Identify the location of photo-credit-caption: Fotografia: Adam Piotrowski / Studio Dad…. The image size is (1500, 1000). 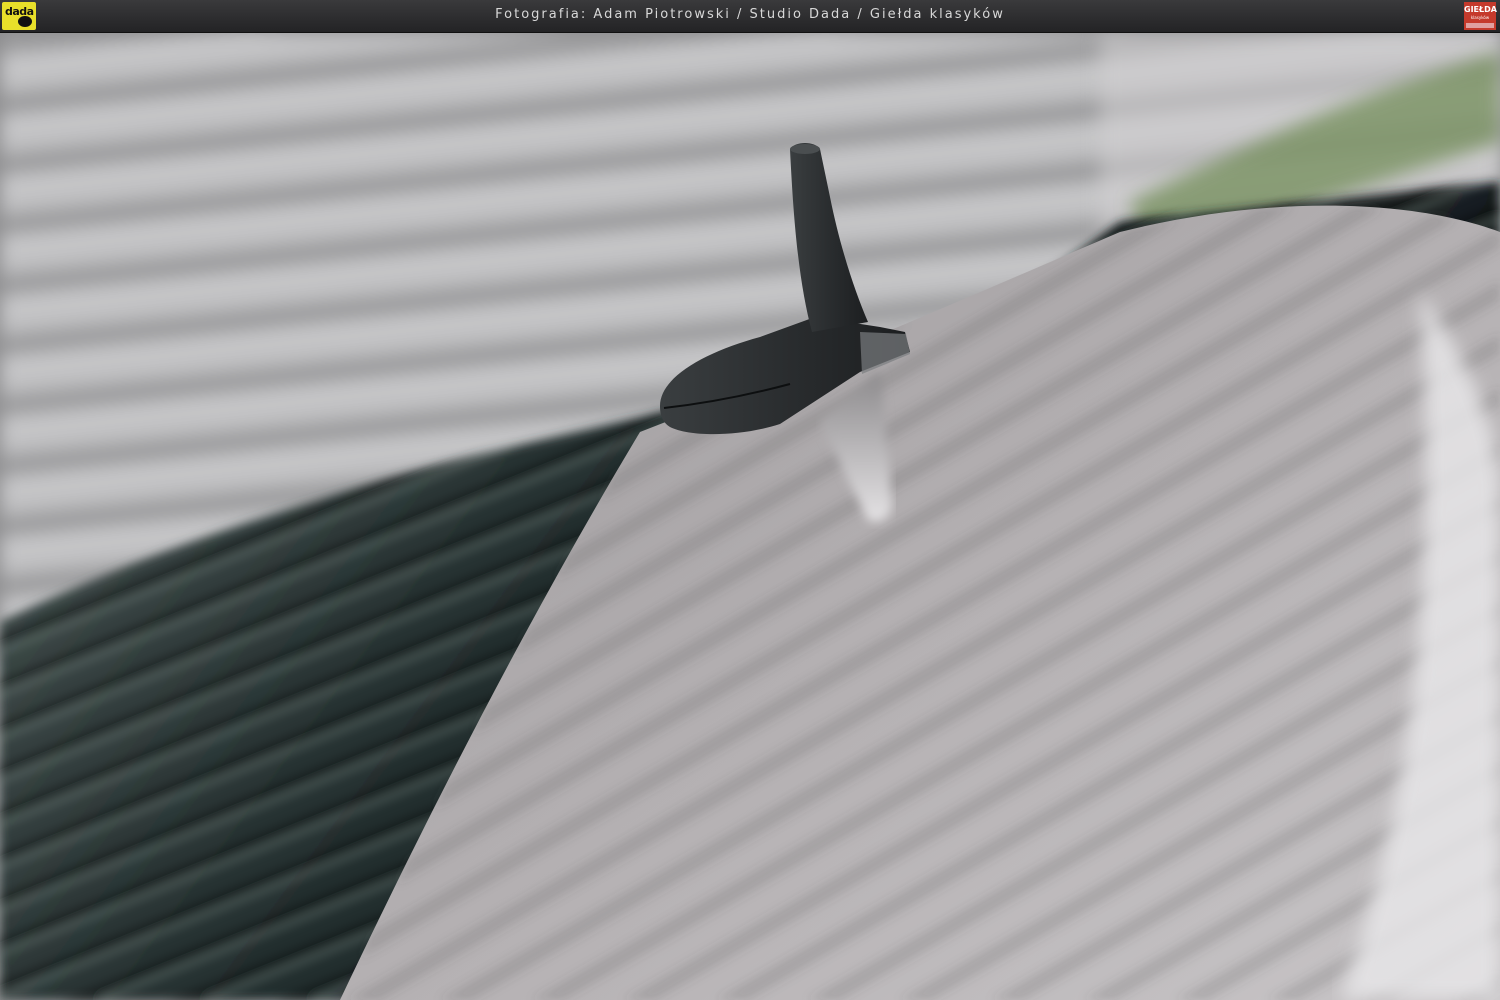
(750, 14).